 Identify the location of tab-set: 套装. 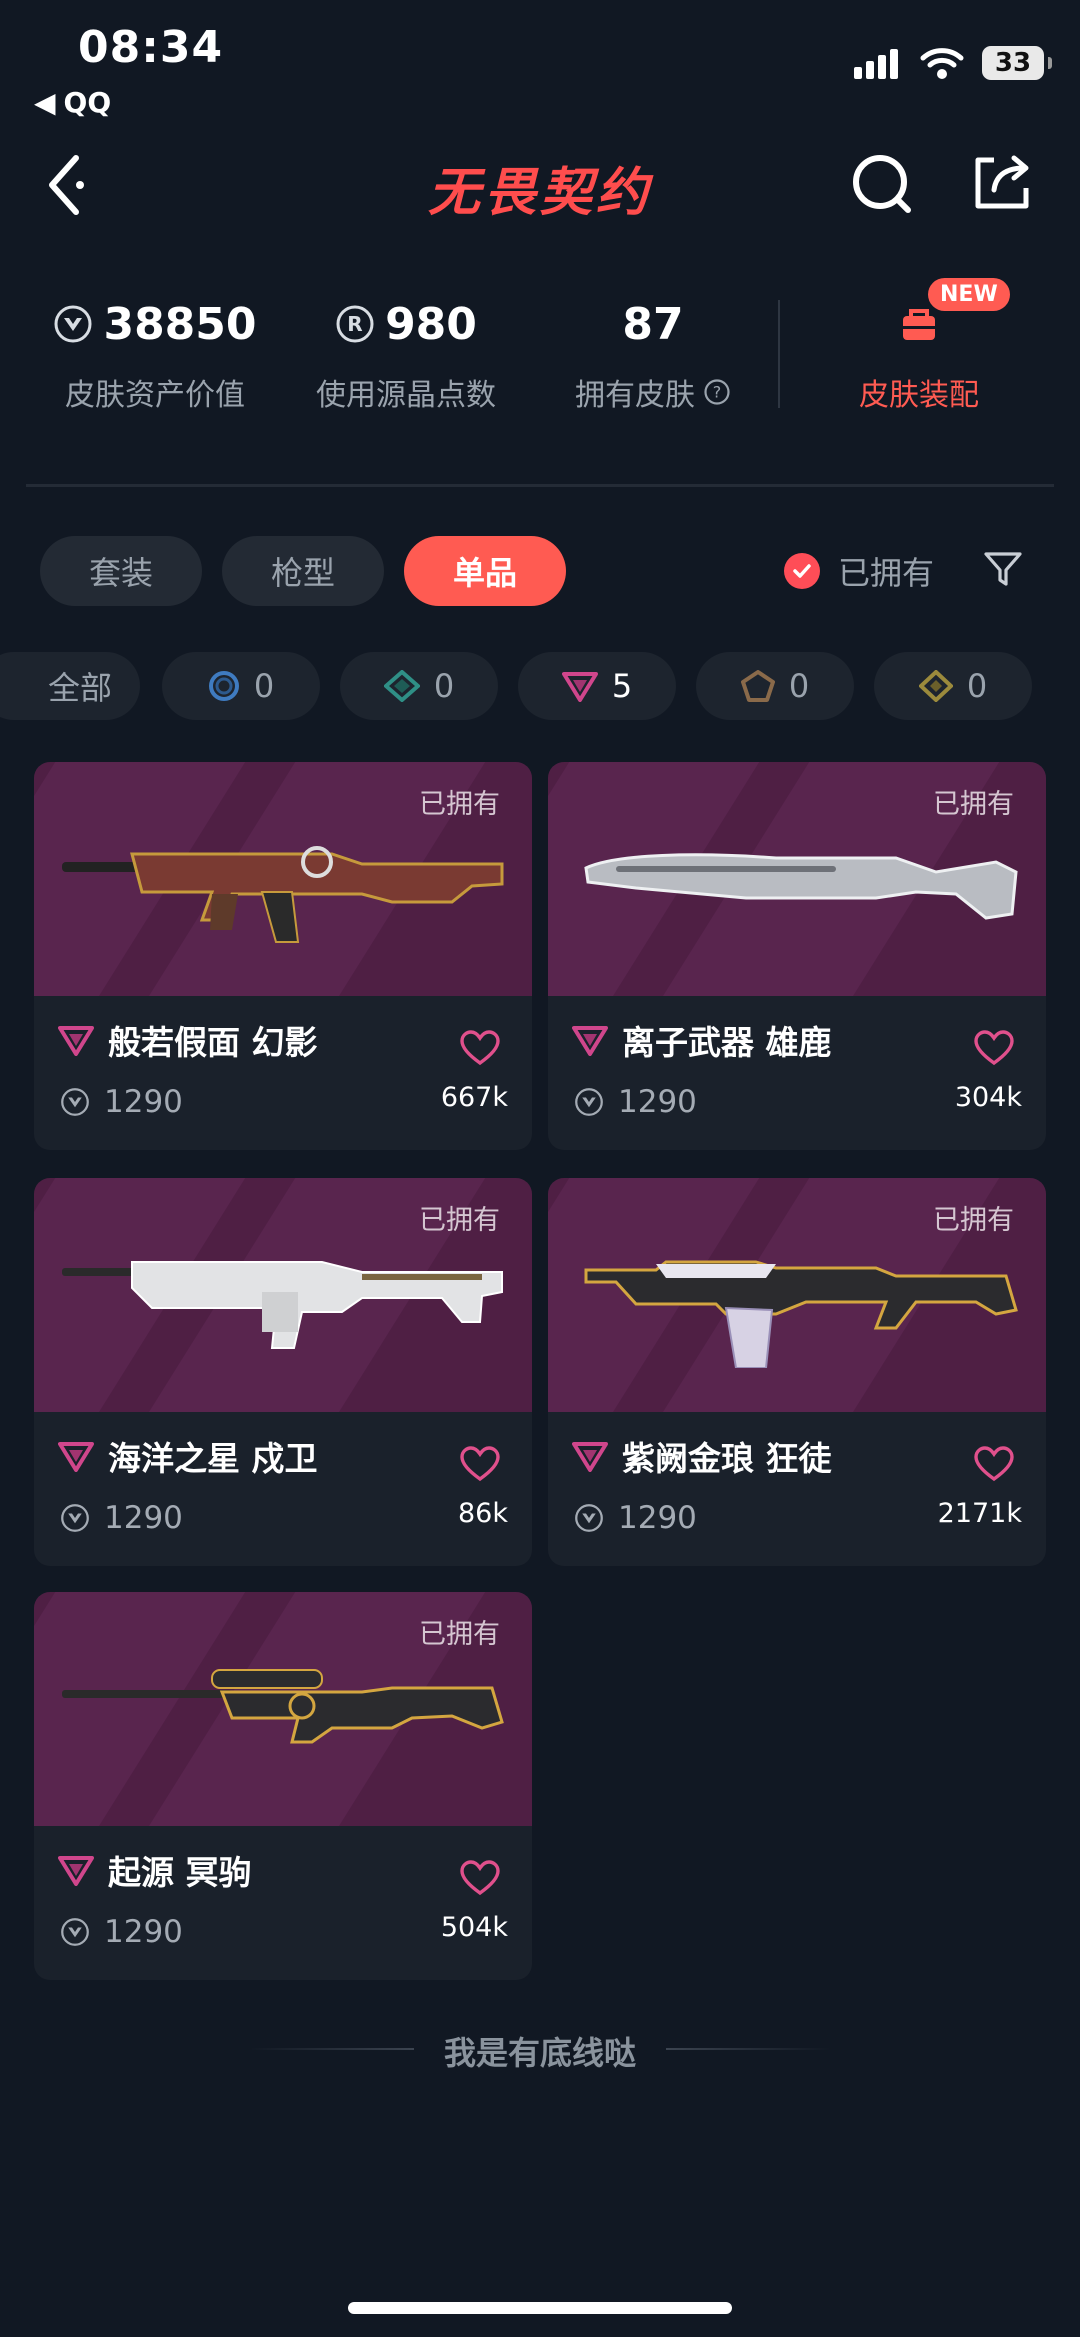
(121, 571).